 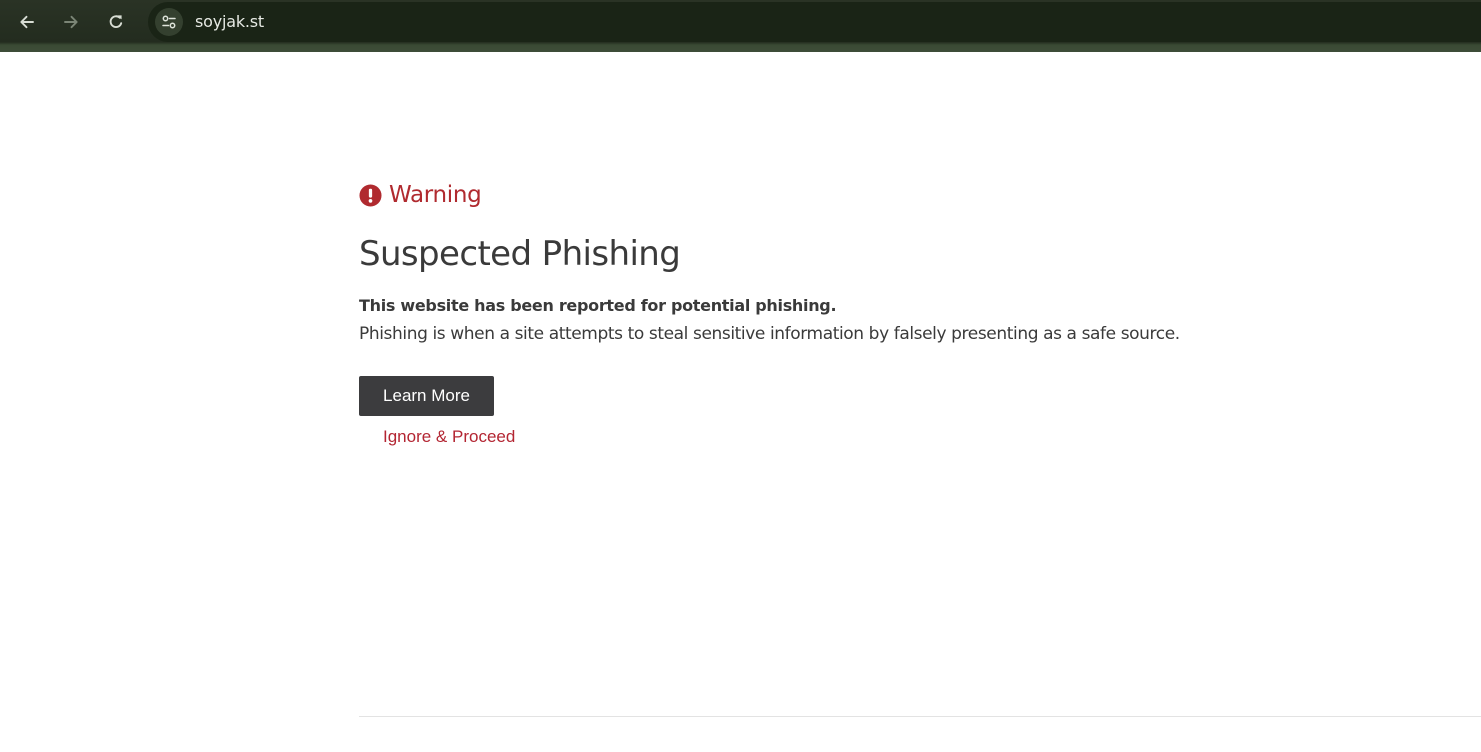 I want to click on ignore-proceed-link: Ignore & Proceed, so click(x=449, y=437).